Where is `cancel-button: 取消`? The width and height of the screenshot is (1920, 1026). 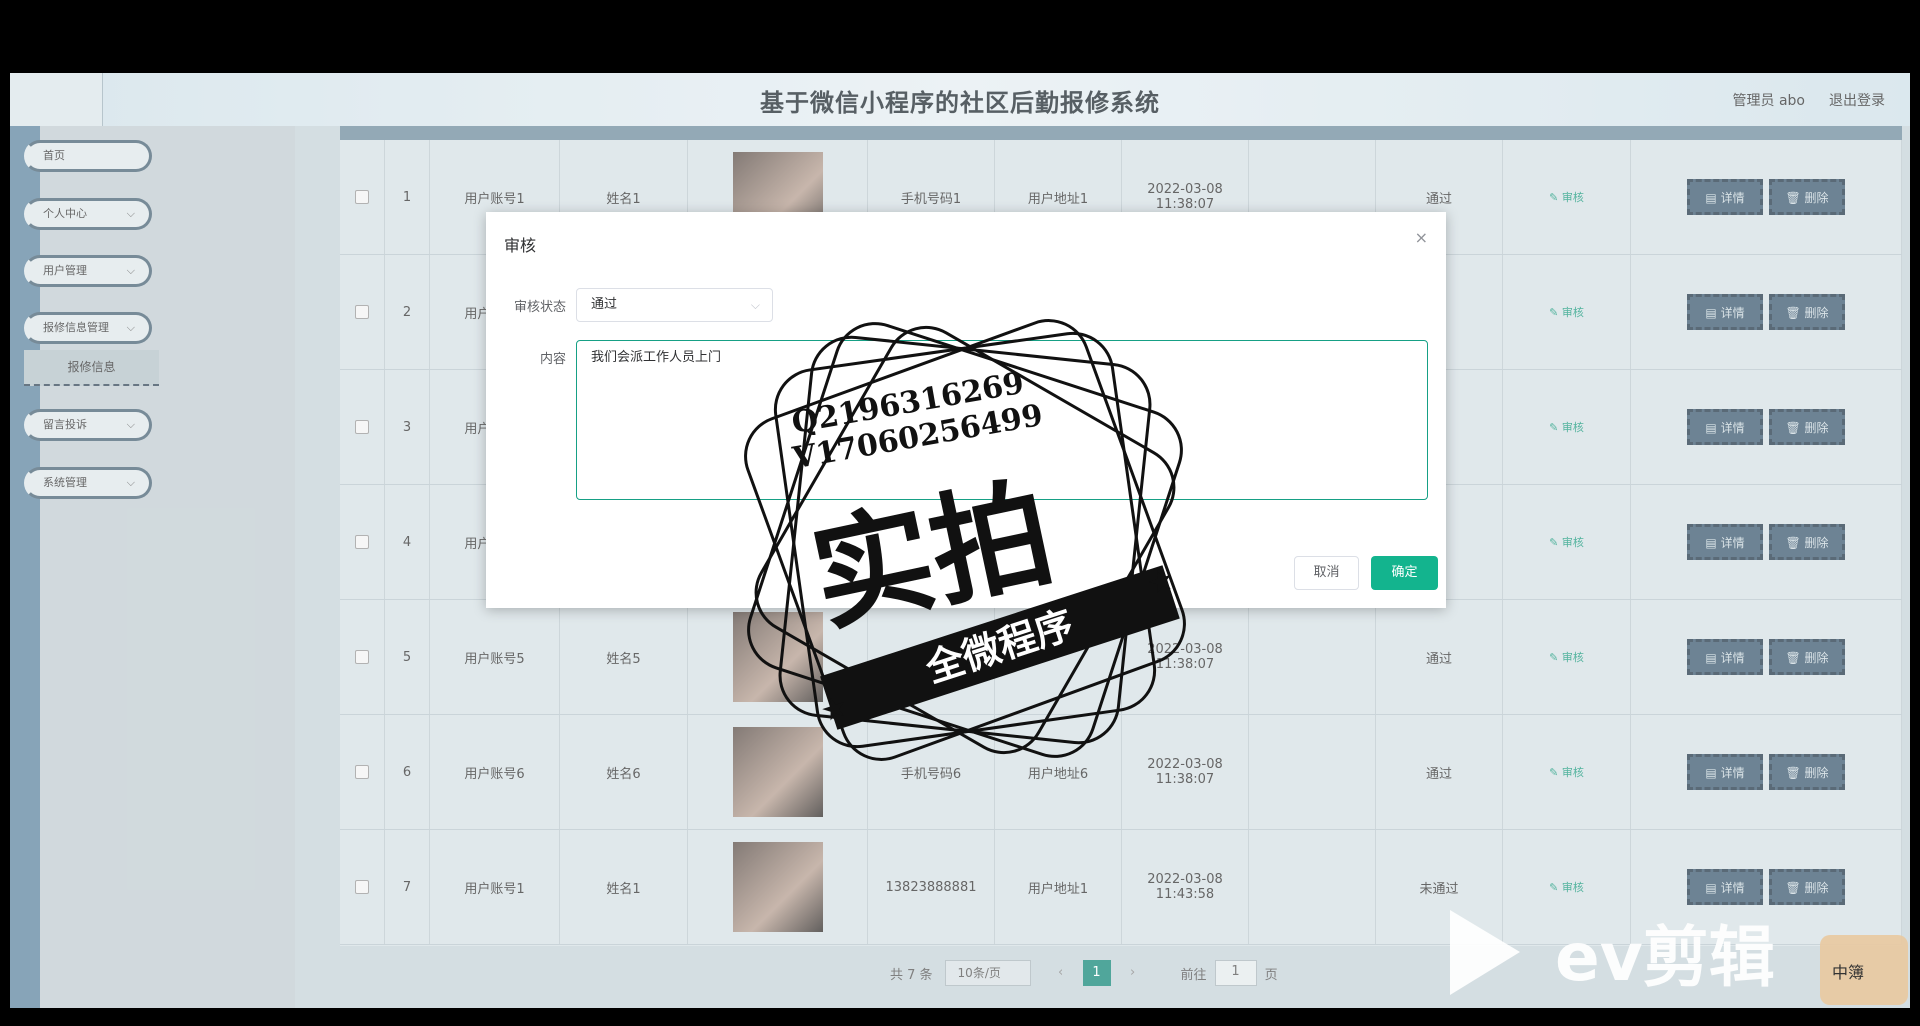
cancel-button: 取消 is located at coordinates (1326, 573).